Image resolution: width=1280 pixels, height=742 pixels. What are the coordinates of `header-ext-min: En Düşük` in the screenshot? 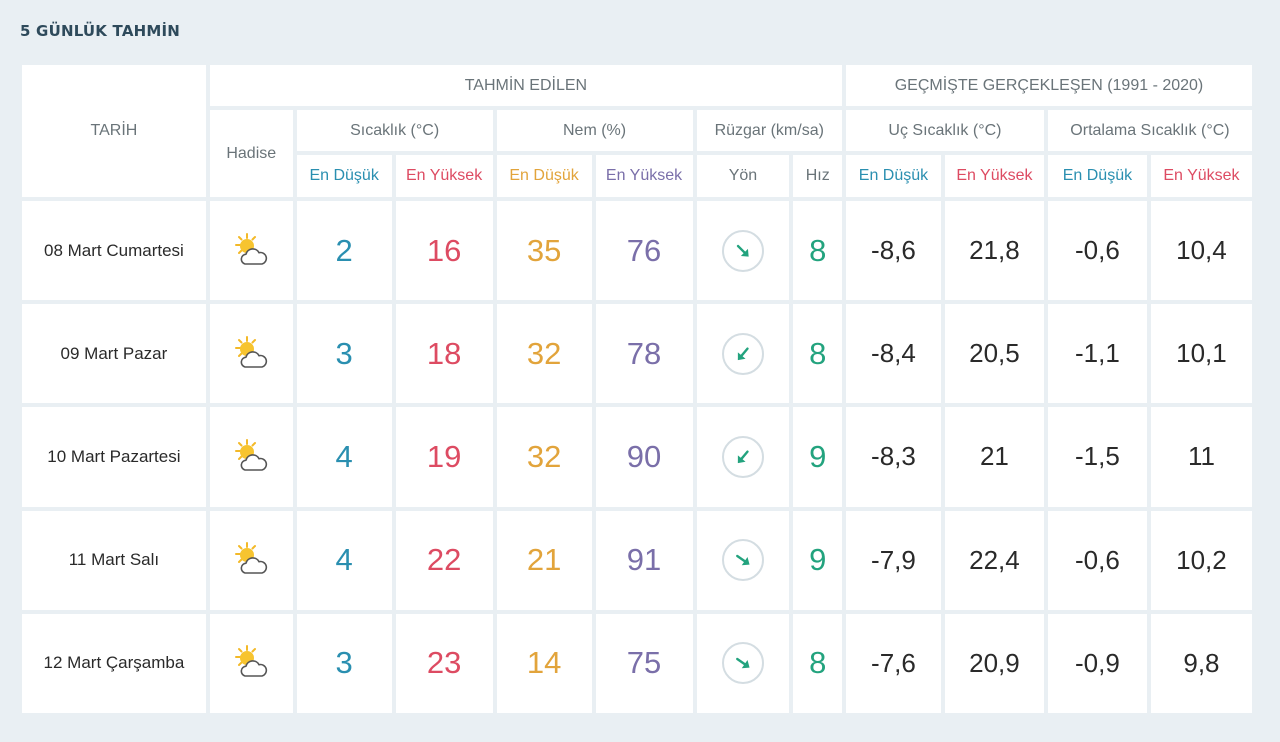 It's located at (893, 176).